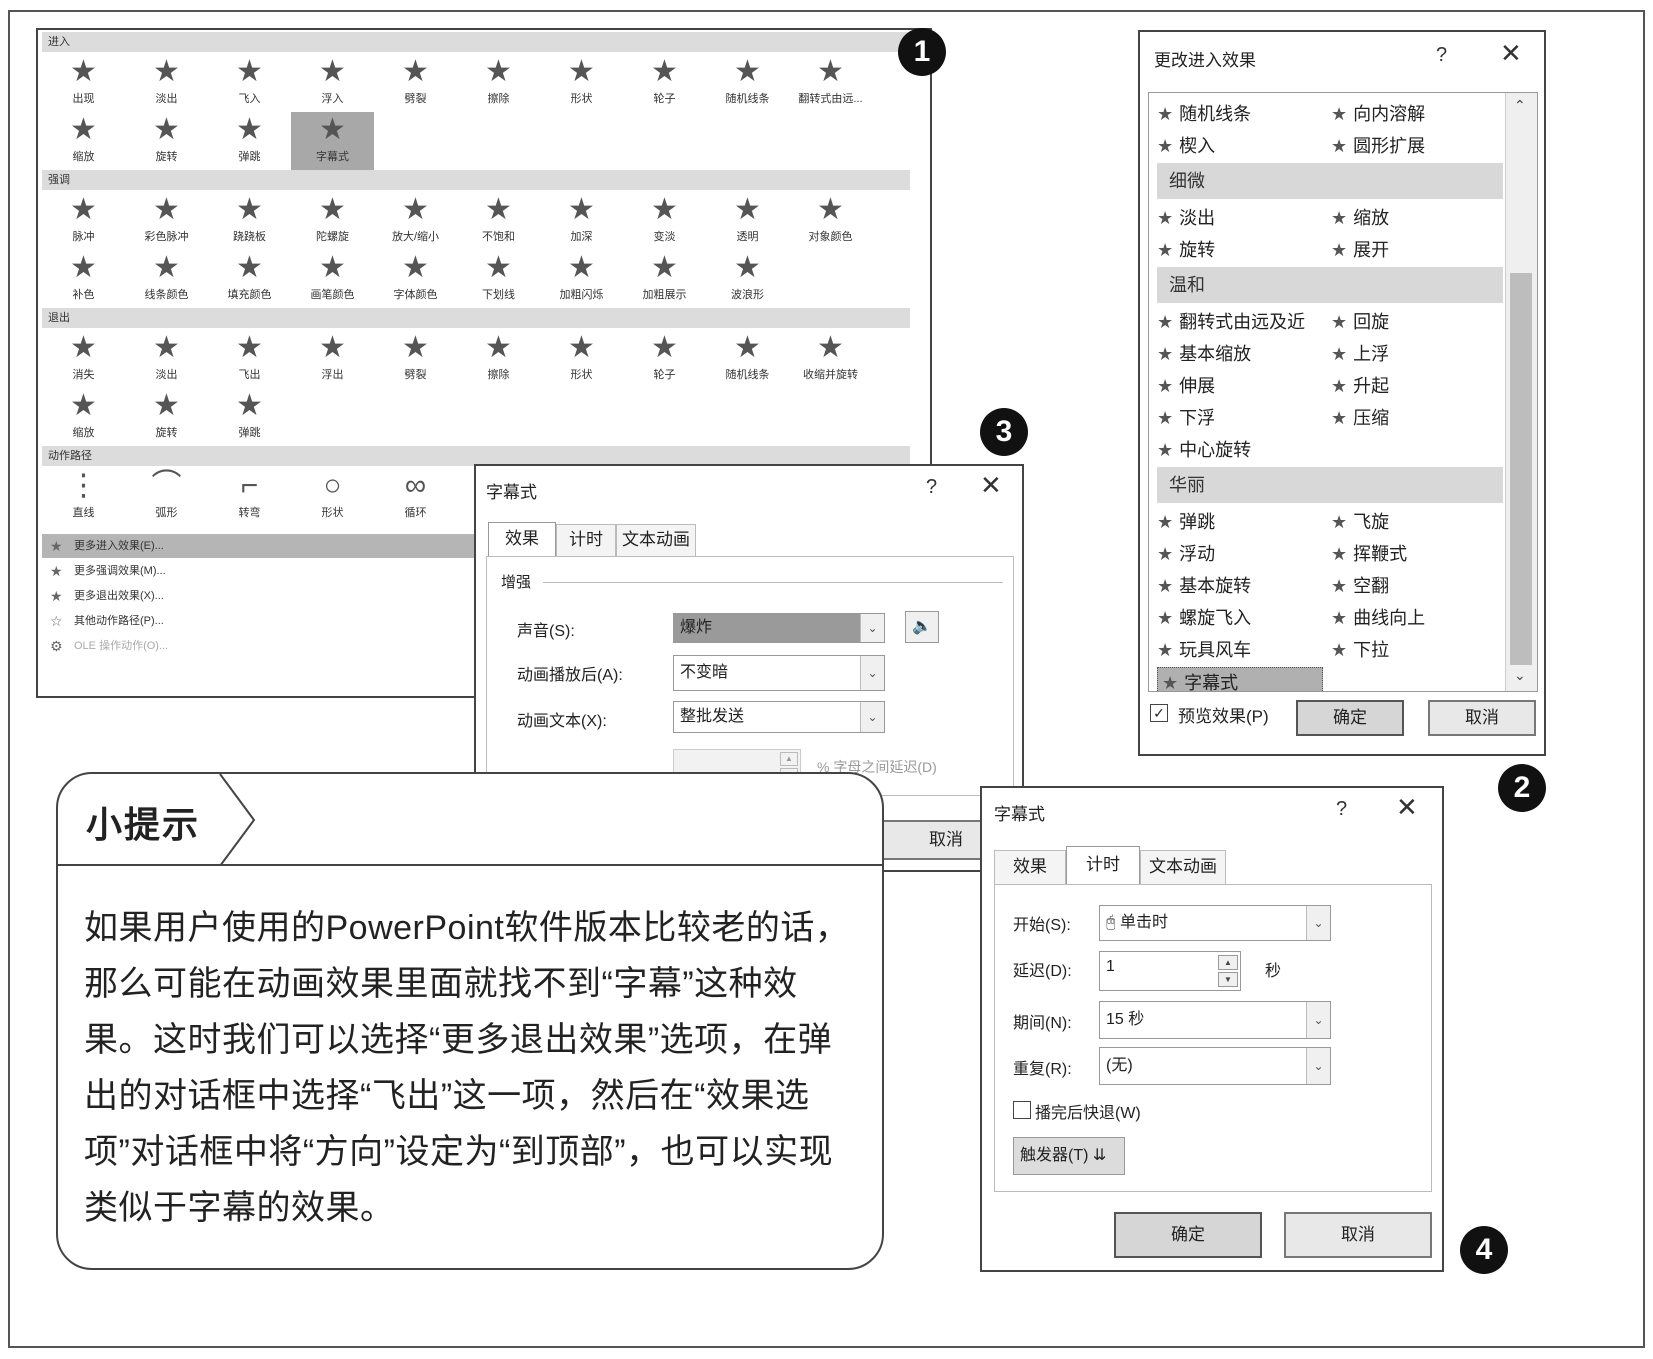 This screenshot has width=1653, height=1359. I want to click on gallery-item: ★ 不饱和, so click(498, 221).